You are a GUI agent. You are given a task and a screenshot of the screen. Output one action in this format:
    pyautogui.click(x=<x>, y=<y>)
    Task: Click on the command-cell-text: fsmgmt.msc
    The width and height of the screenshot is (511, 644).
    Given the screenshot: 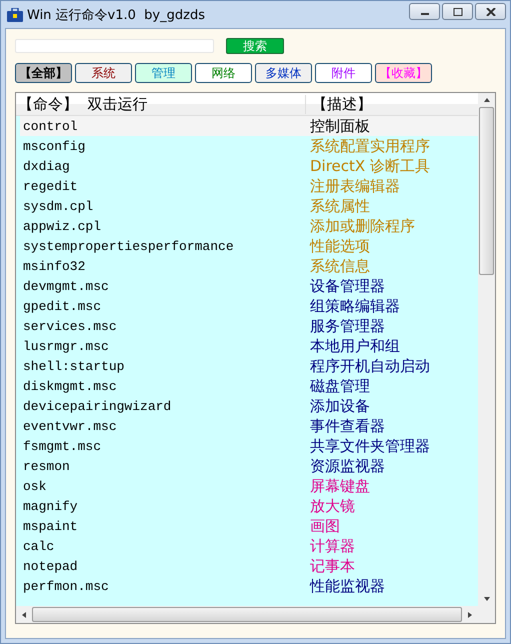 What is the action you would take?
    pyautogui.click(x=62, y=446)
    